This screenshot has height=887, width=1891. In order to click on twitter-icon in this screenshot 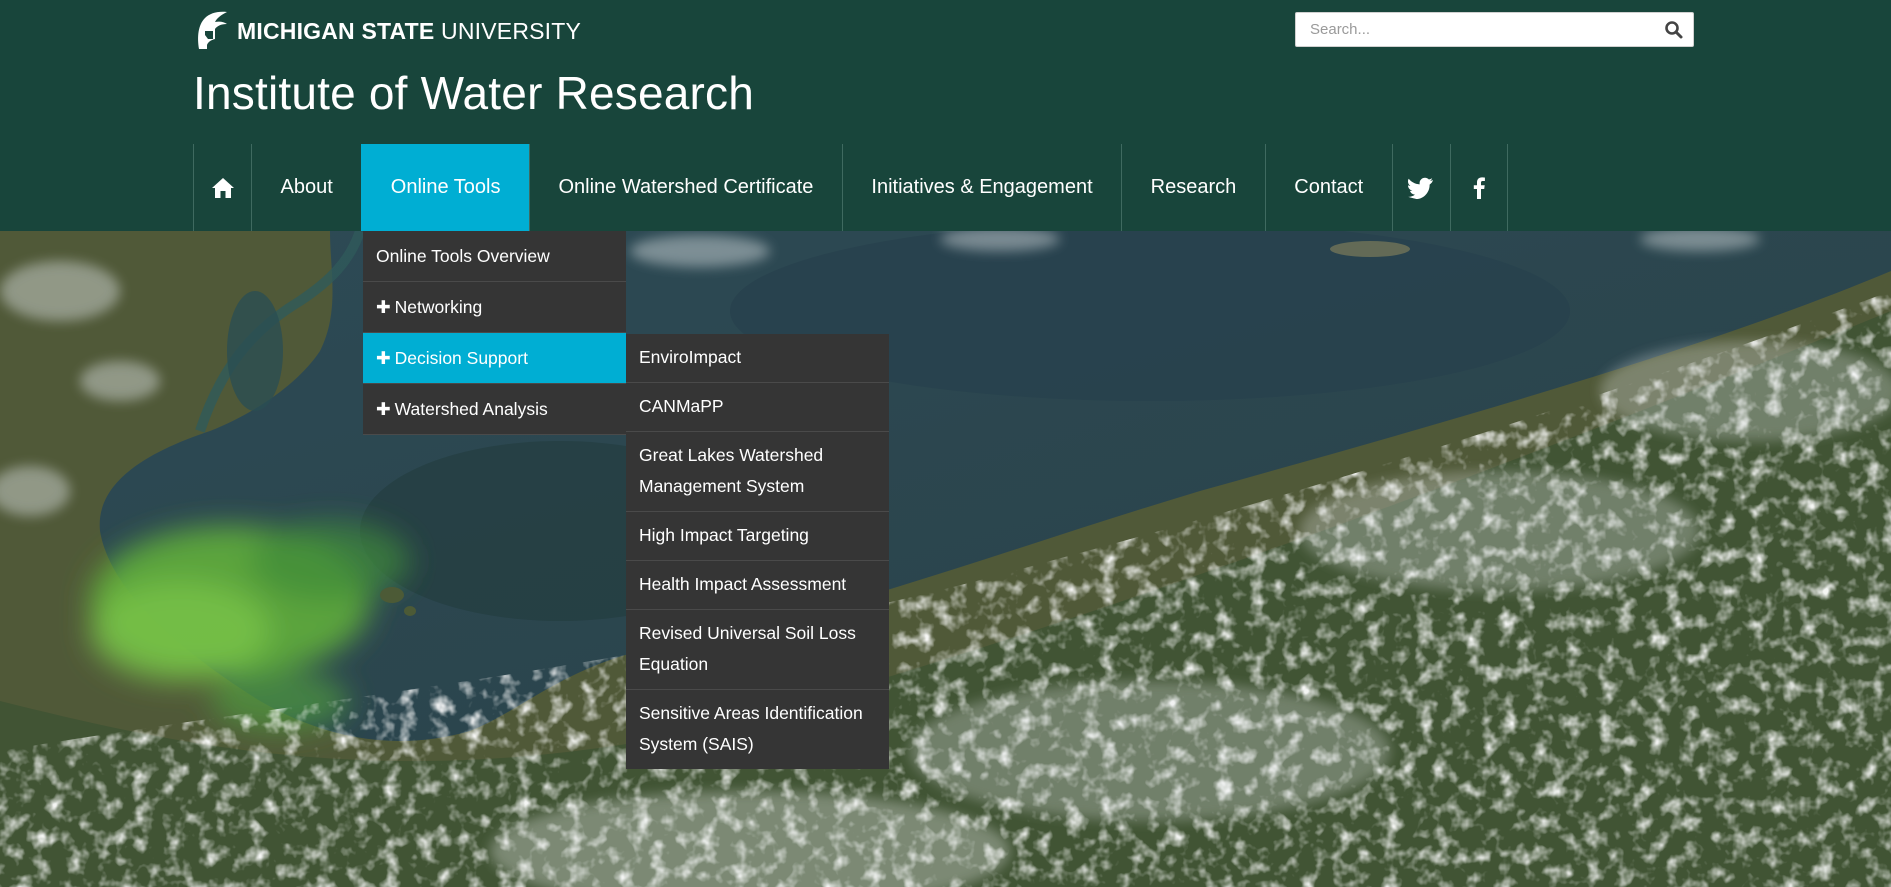, I will do `click(1421, 188)`.